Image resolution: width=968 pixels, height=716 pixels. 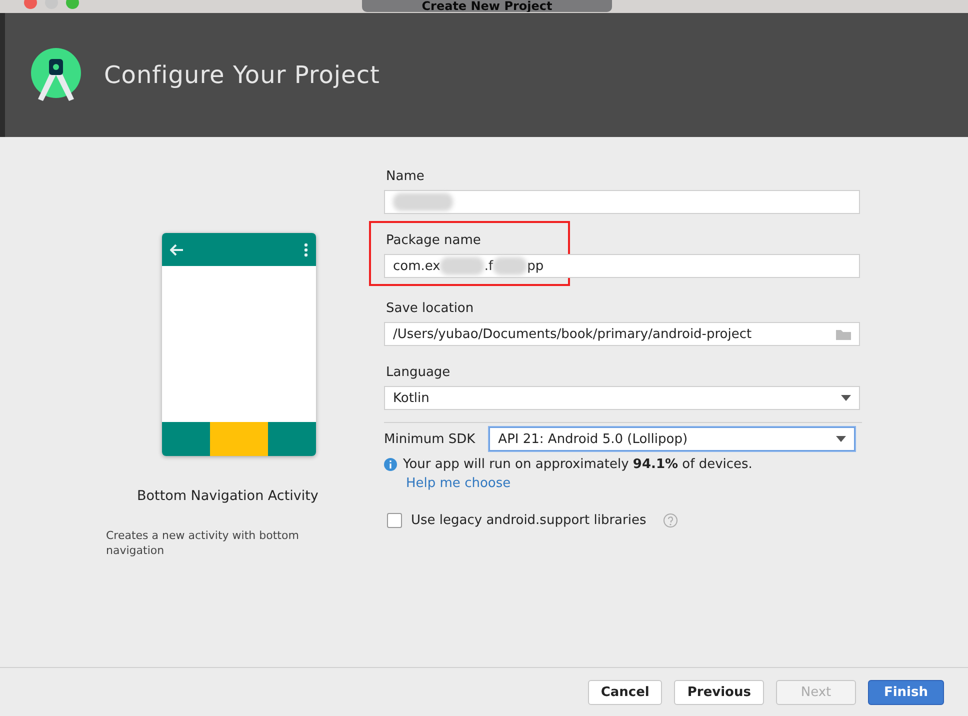 What do you see at coordinates (572, 334) in the screenshot?
I see `field-value: /Users/yubao/Documents/book/primary/android-project` at bounding box center [572, 334].